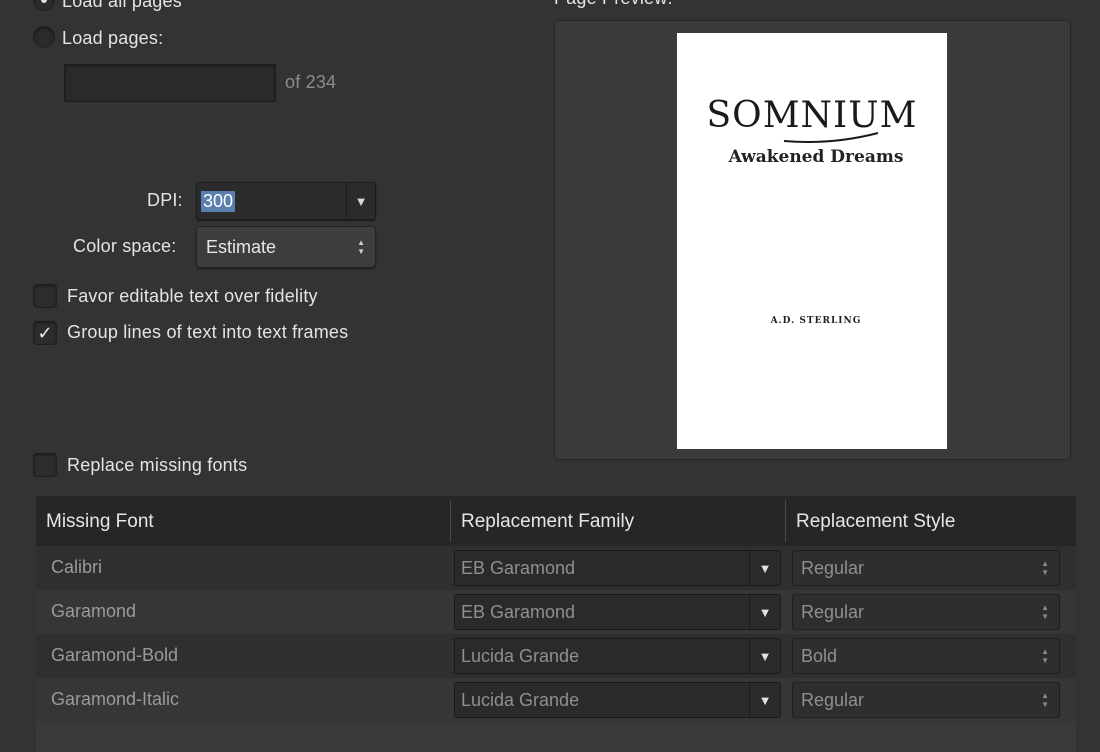 This screenshot has height=752, width=1100. What do you see at coordinates (243, 521) in the screenshot?
I see `column-header-missing-font: Missing Font` at bounding box center [243, 521].